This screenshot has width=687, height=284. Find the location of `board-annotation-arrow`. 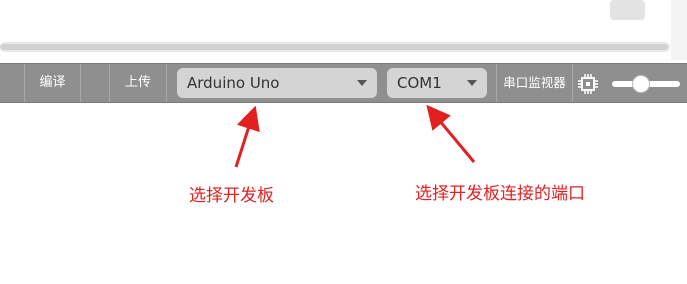

board-annotation-arrow is located at coordinates (247, 136).